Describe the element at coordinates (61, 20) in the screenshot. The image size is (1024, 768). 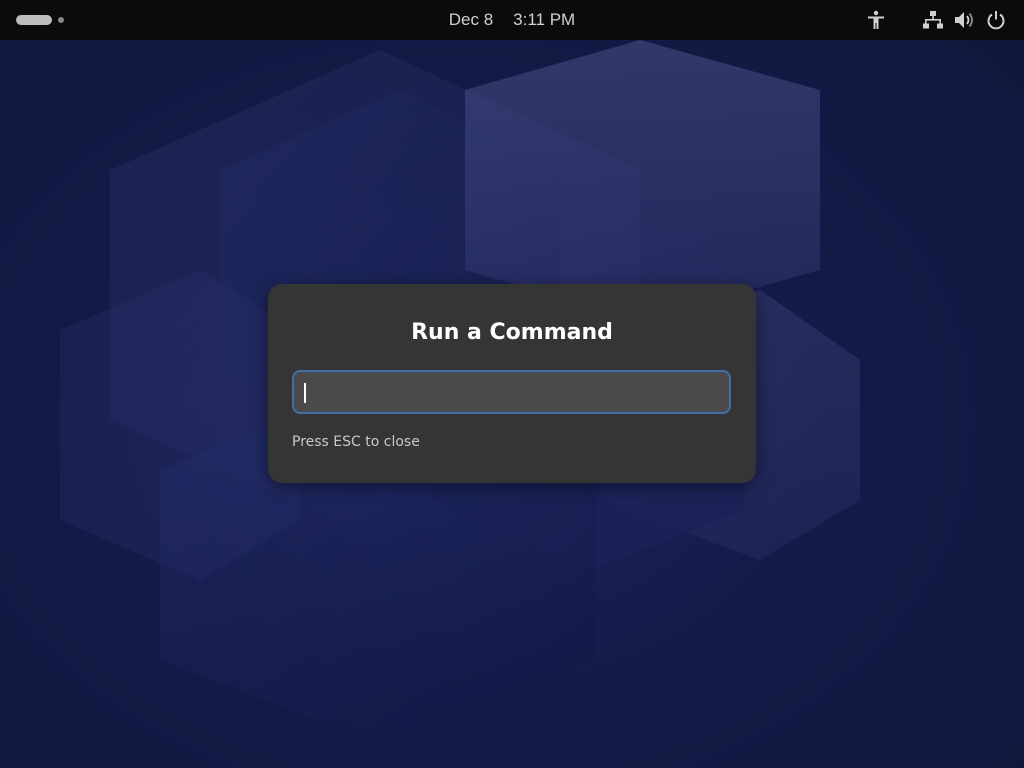
I see `workspace-indicator` at that location.